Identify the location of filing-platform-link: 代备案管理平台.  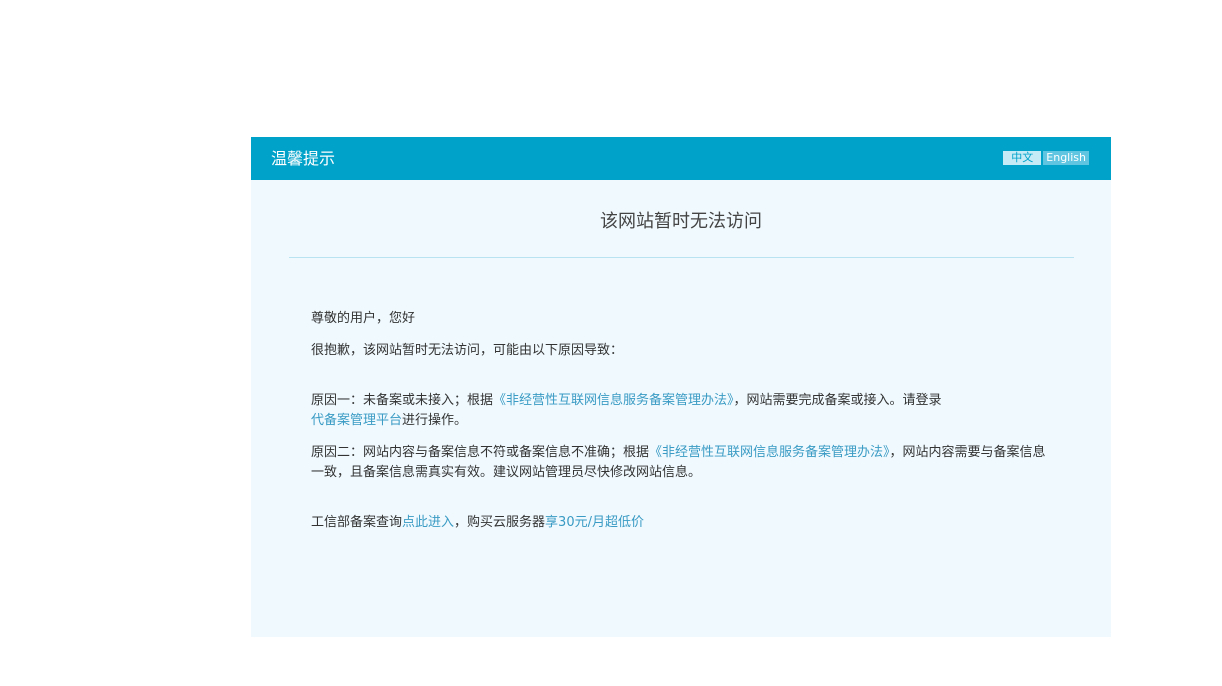
(356, 420).